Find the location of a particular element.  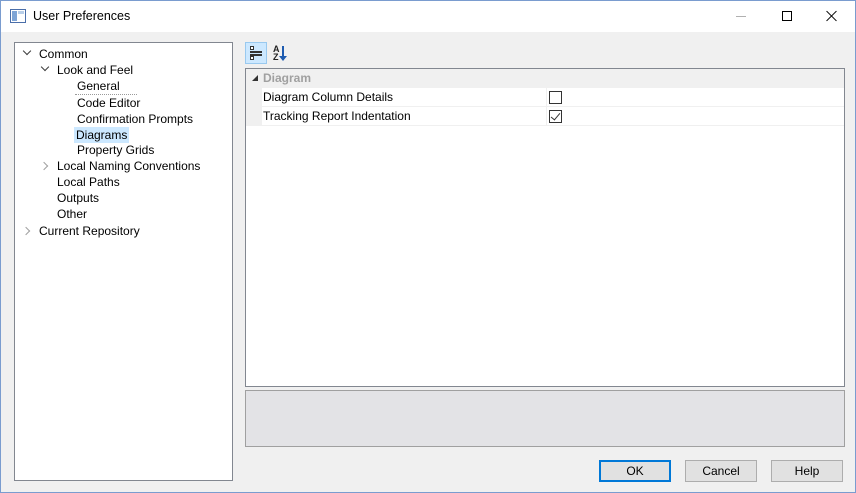

close-button is located at coordinates (832, 16).